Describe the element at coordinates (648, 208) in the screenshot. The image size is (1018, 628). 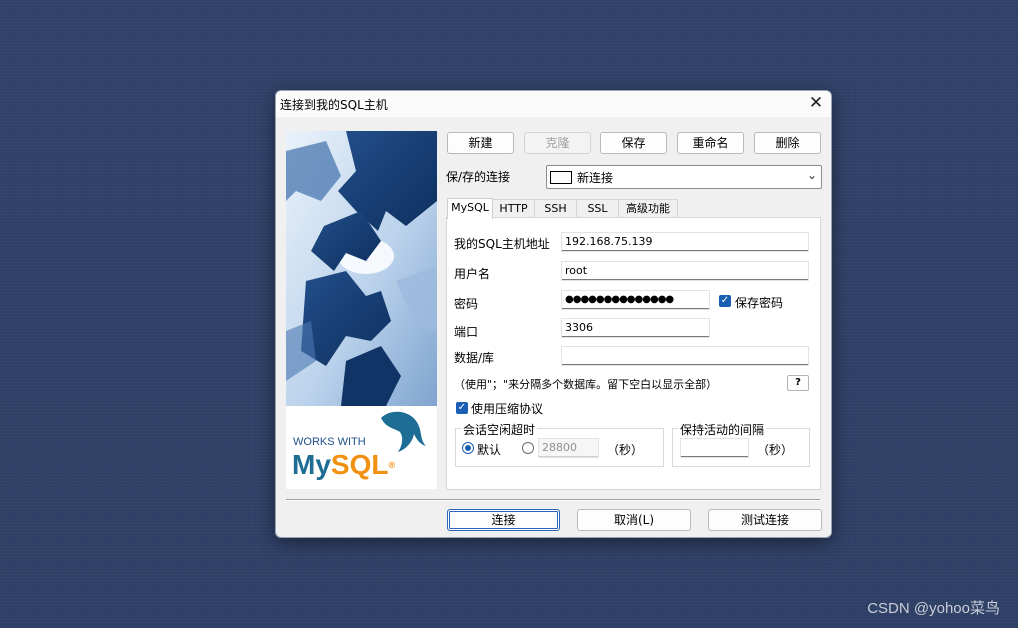
I see `tab-advanced: 高级功能` at that location.